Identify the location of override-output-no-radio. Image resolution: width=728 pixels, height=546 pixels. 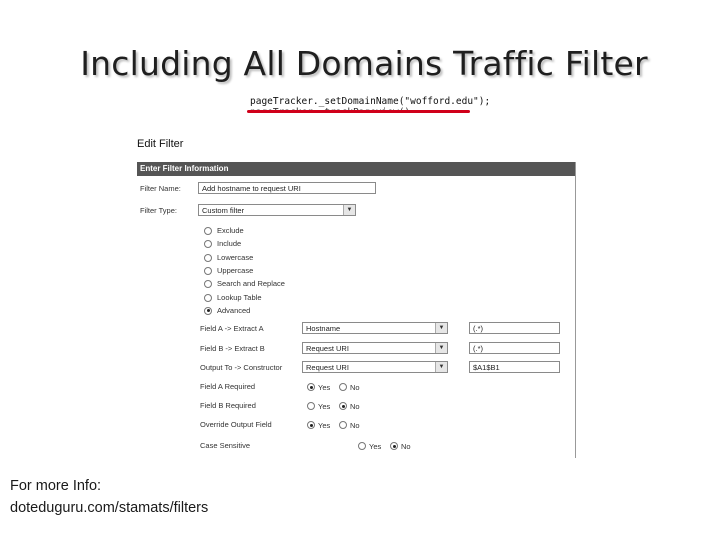
(343, 425).